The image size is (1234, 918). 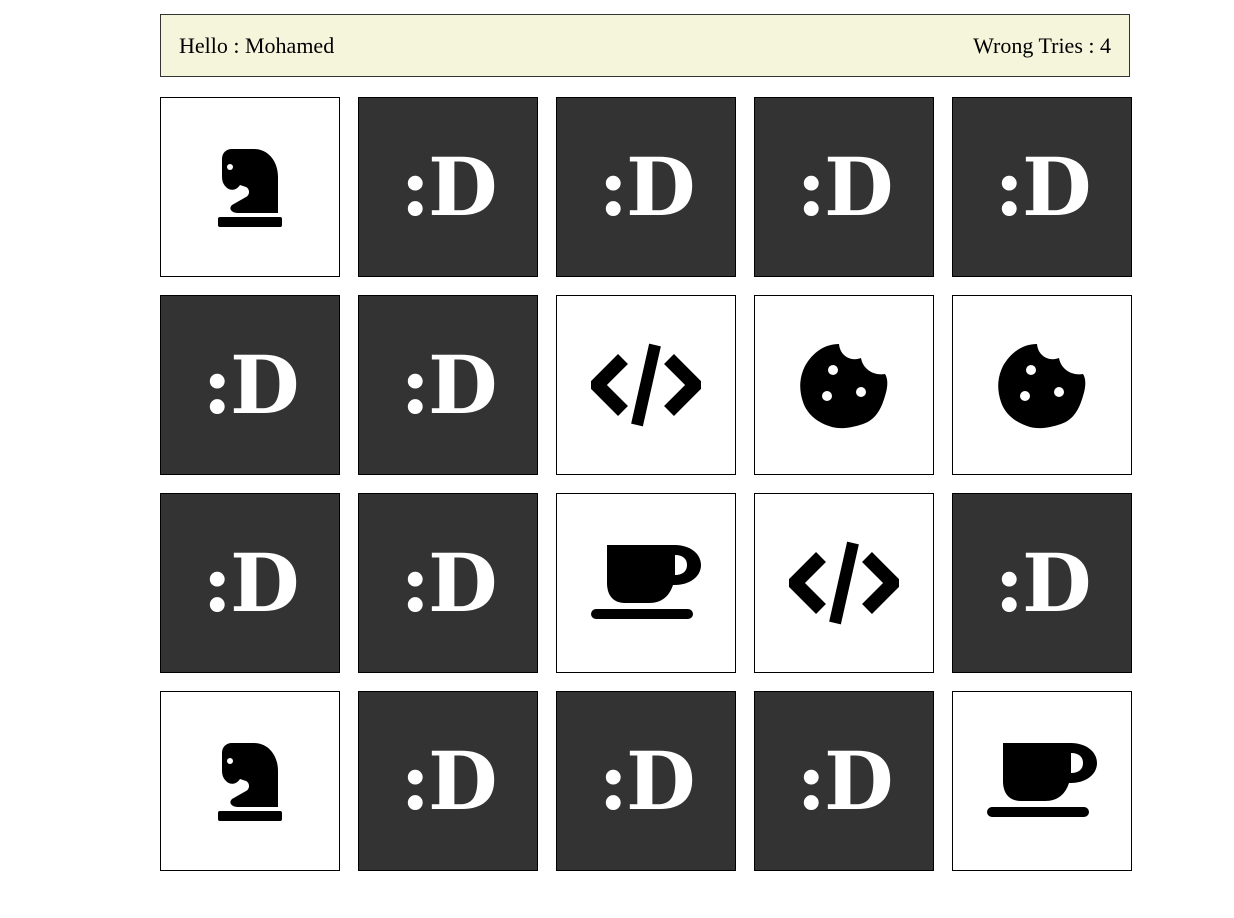 What do you see at coordinates (645, 45) in the screenshot?
I see `game-info-bar: Hello : Mohamed Wrong Tries : 4` at bounding box center [645, 45].